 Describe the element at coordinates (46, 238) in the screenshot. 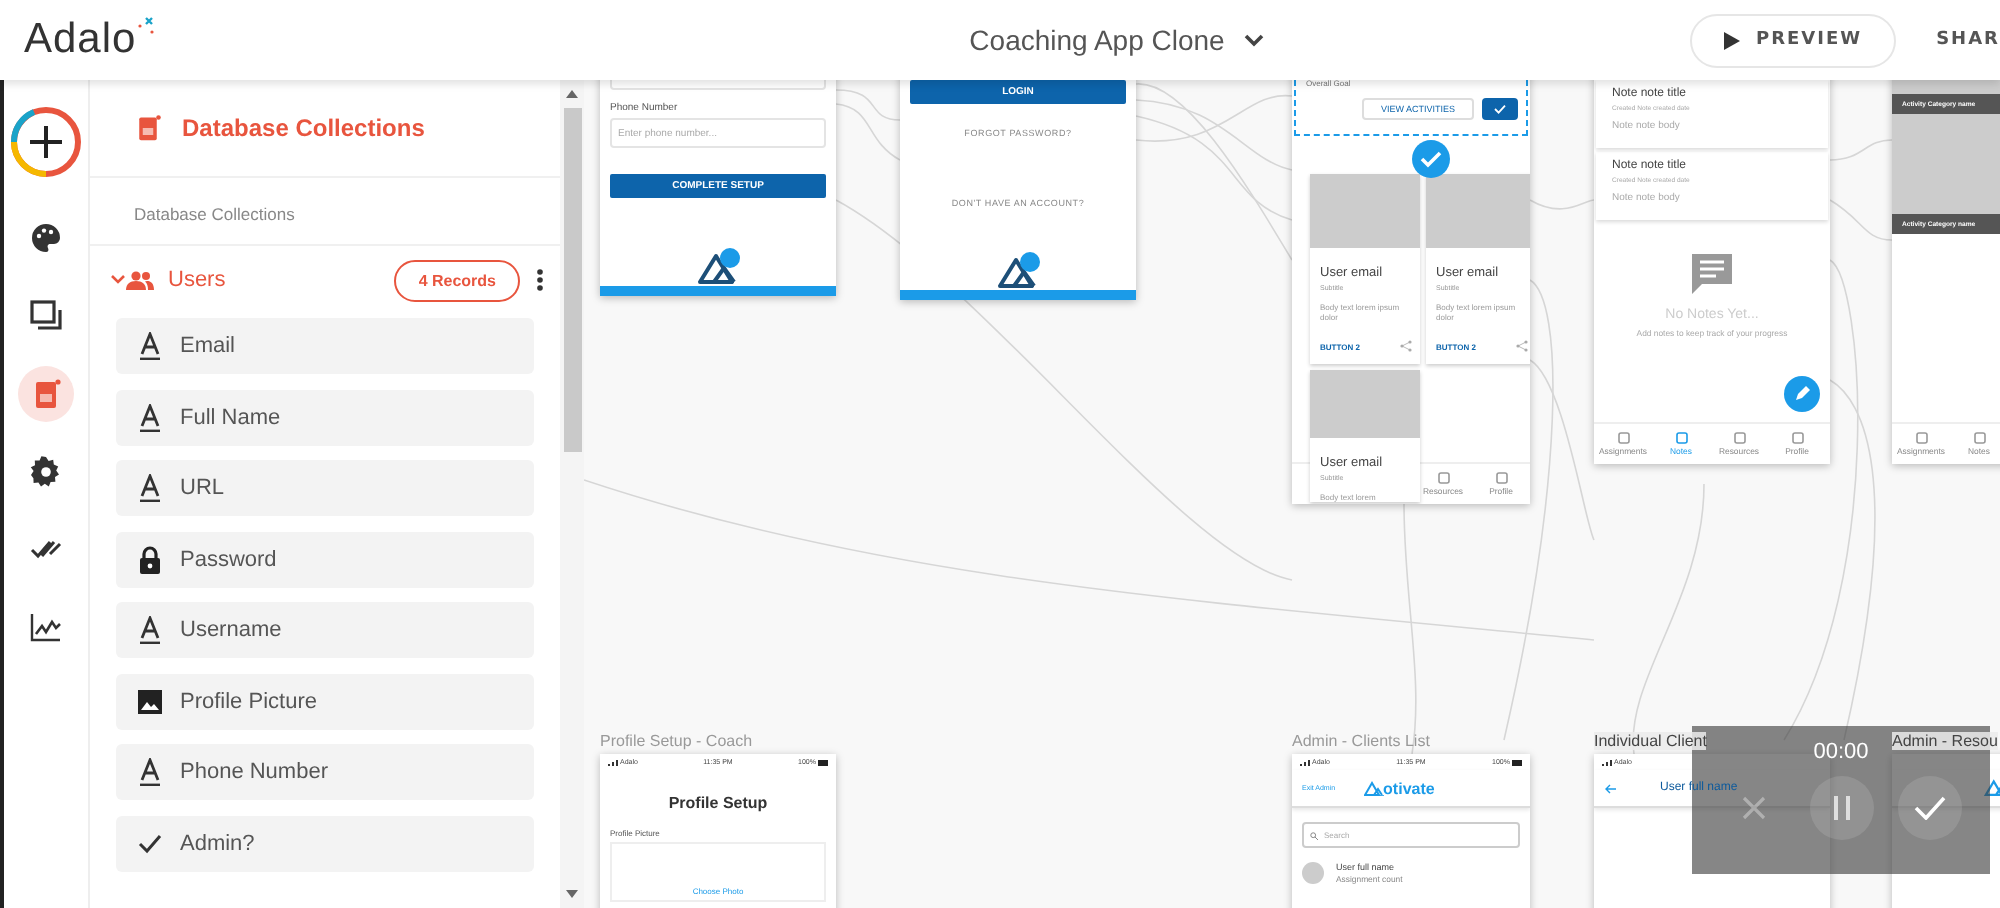

I see `palette-icon` at that location.